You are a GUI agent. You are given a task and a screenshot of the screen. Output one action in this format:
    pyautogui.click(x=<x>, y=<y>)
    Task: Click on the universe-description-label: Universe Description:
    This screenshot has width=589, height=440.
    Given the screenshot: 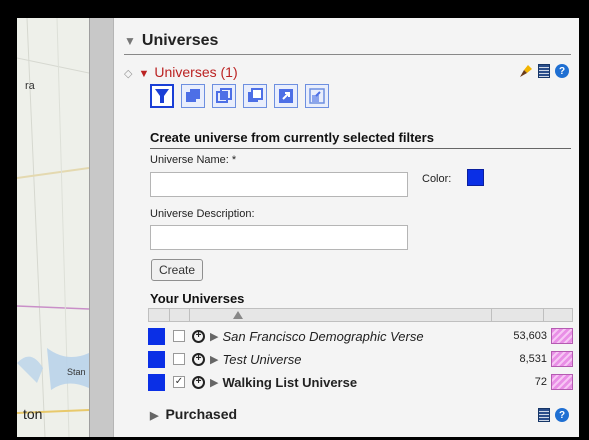 What is the action you would take?
    pyautogui.click(x=202, y=214)
    